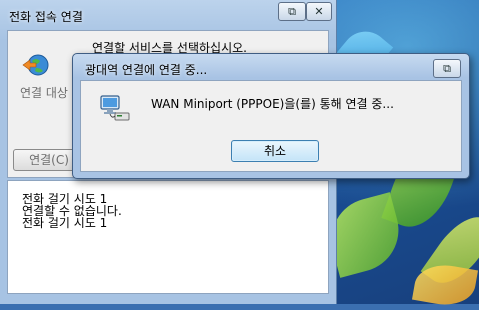 The height and width of the screenshot is (310, 479). I want to click on cancel-button: 취소, so click(275, 151).